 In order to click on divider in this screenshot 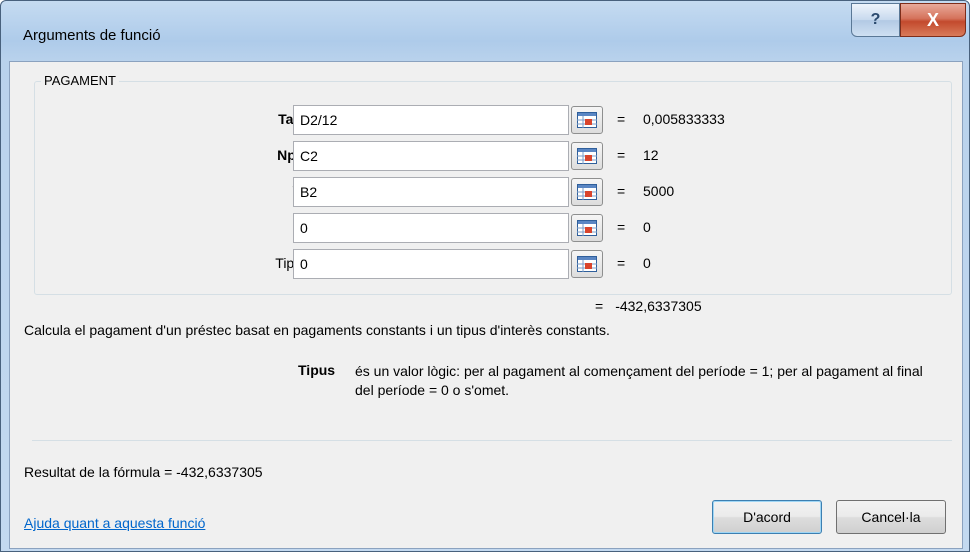, I will do `click(492, 440)`.